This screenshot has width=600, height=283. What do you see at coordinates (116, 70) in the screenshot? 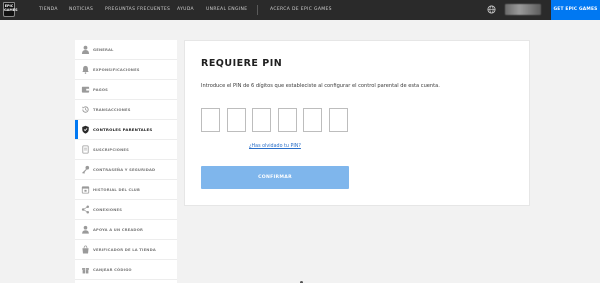
I see `sidebar-item-label: EXPONSIFICACIONES` at bounding box center [116, 70].